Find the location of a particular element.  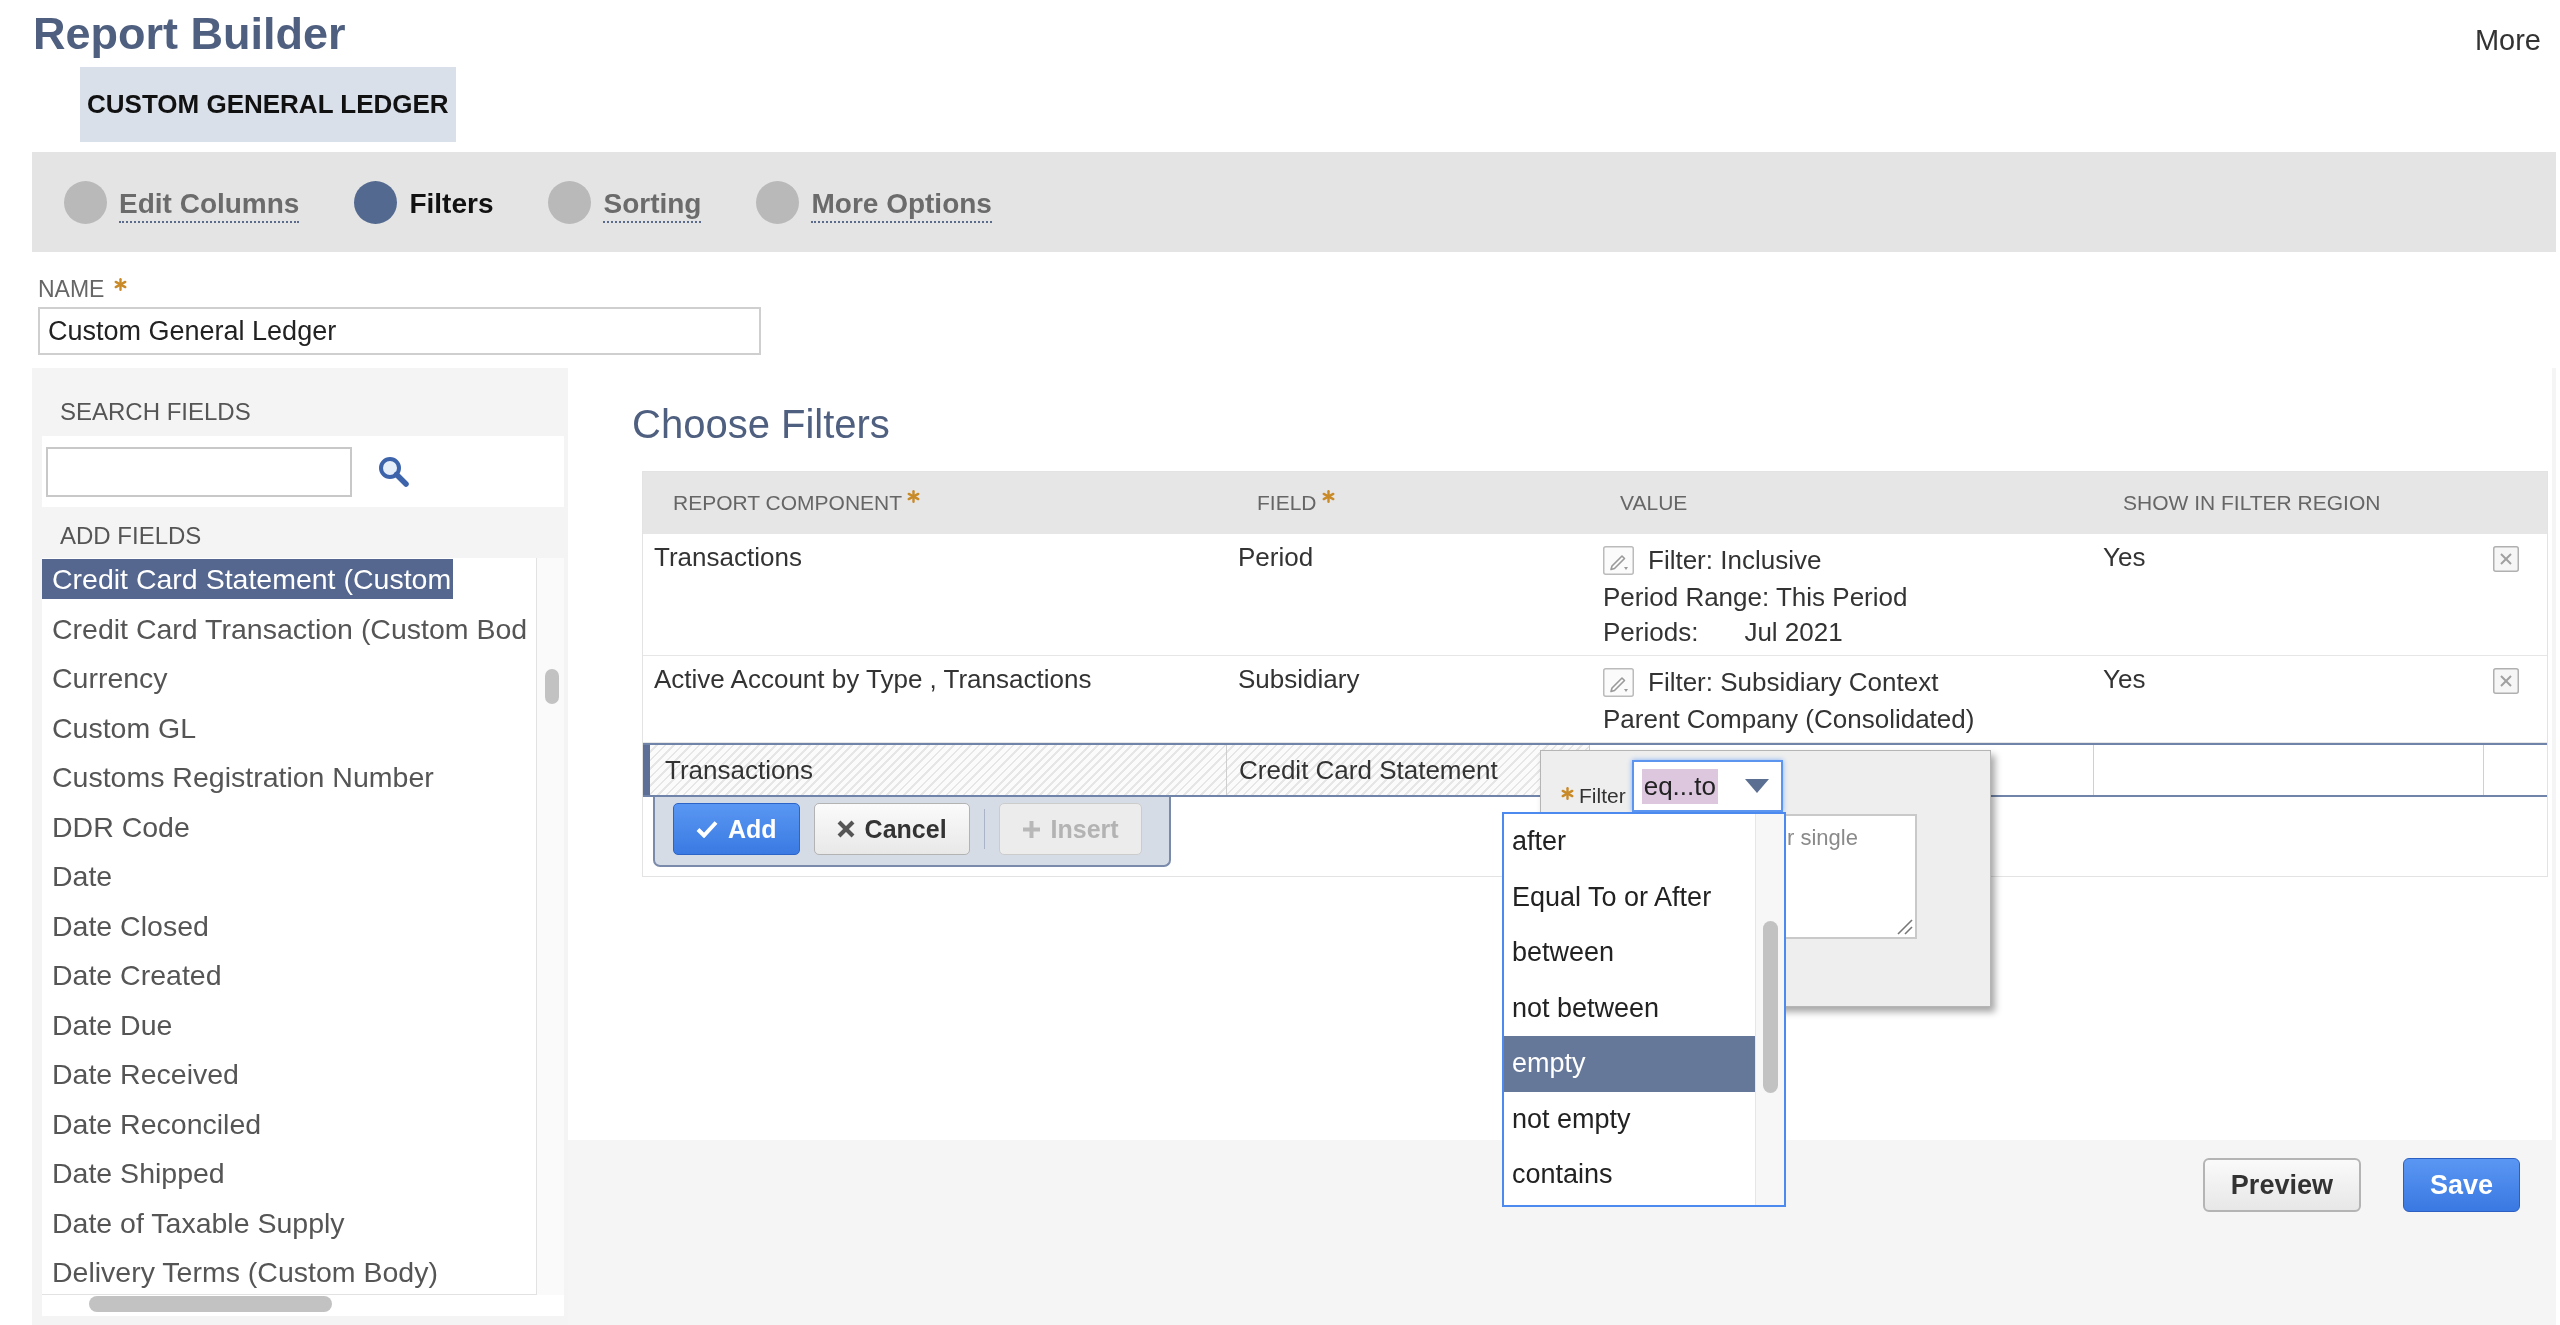

table-cell-text: Period is located at coordinates (1276, 557).